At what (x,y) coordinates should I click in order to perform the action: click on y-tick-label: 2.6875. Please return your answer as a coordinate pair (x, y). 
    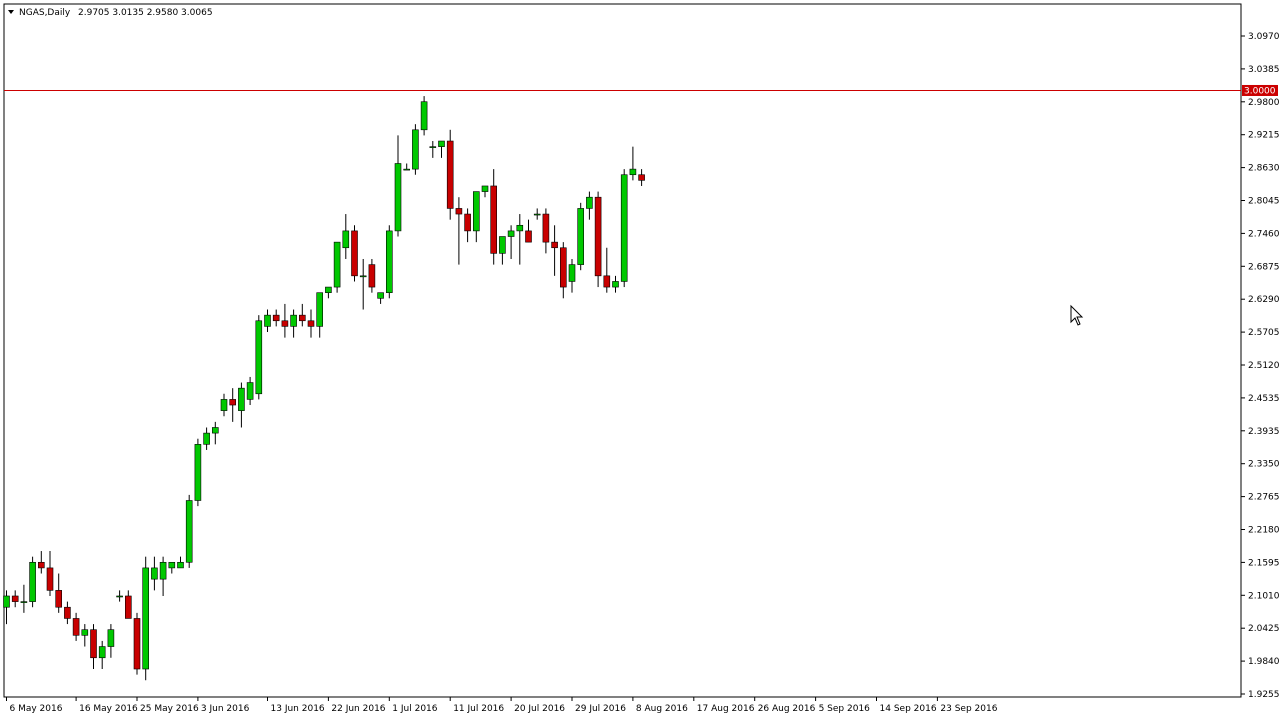
    Looking at the image, I should click on (1264, 267).